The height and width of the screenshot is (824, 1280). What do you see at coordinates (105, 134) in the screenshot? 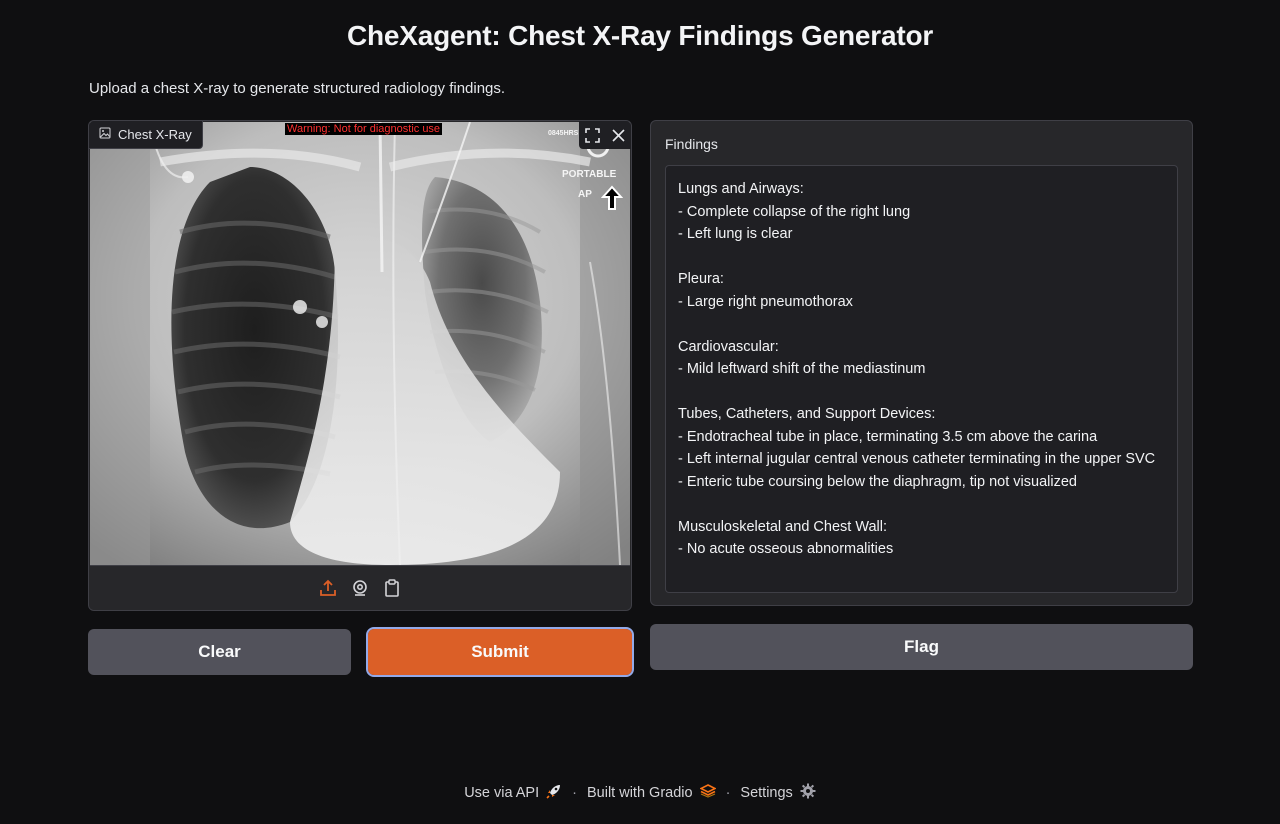
I see `image-icon` at bounding box center [105, 134].